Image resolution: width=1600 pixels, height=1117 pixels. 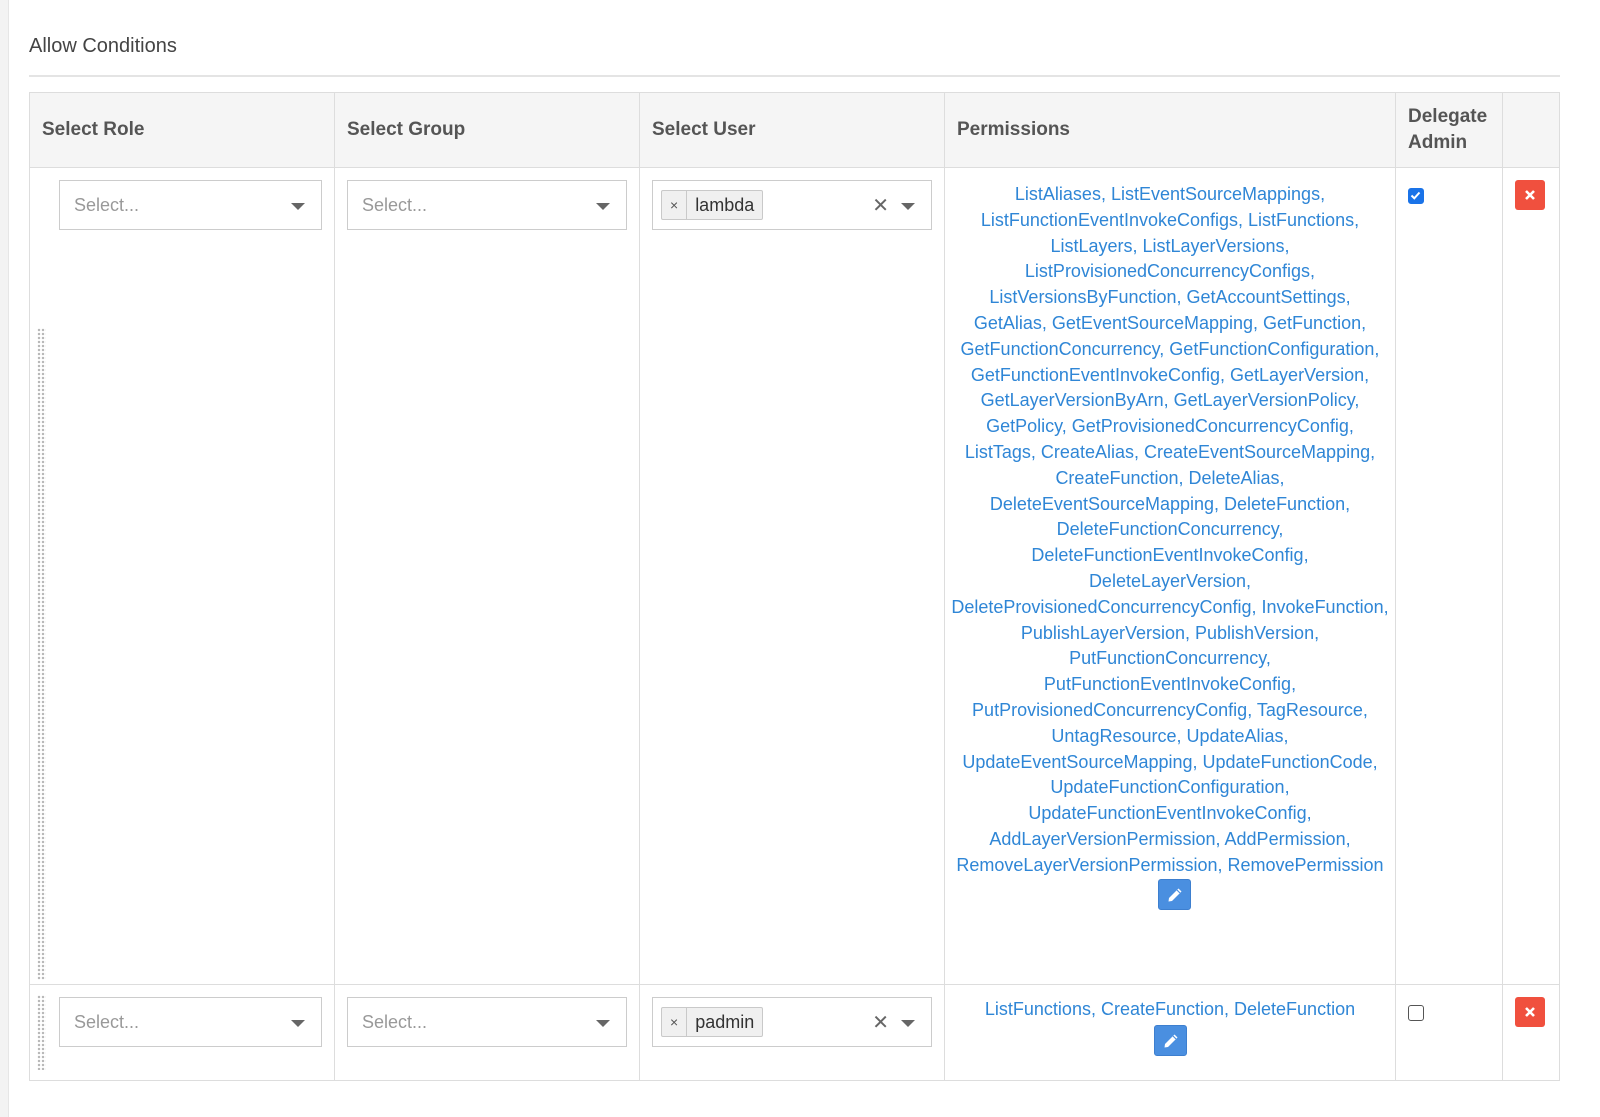 I want to click on header-select-group: Select Group, so click(x=487, y=130).